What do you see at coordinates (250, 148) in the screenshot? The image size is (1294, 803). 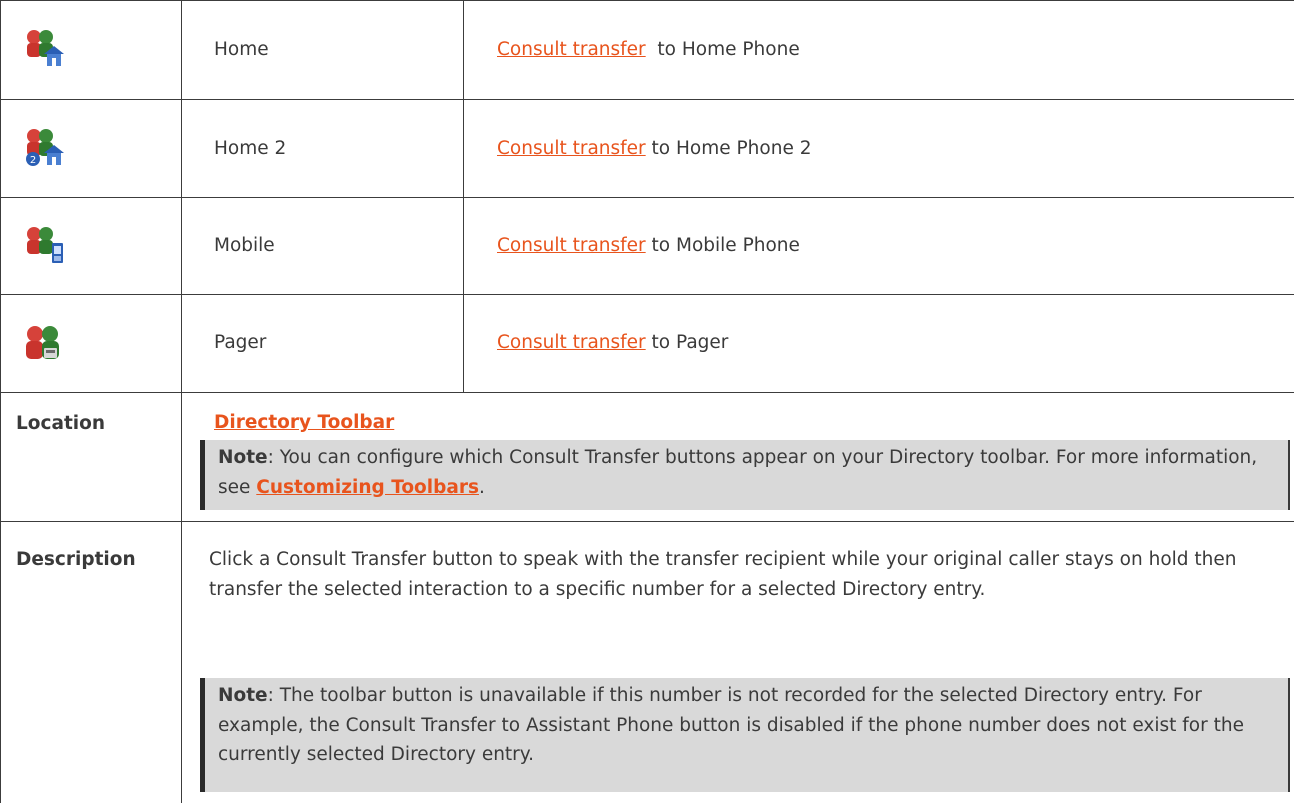 I see `row-name: Home 2` at bounding box center [250, 148].